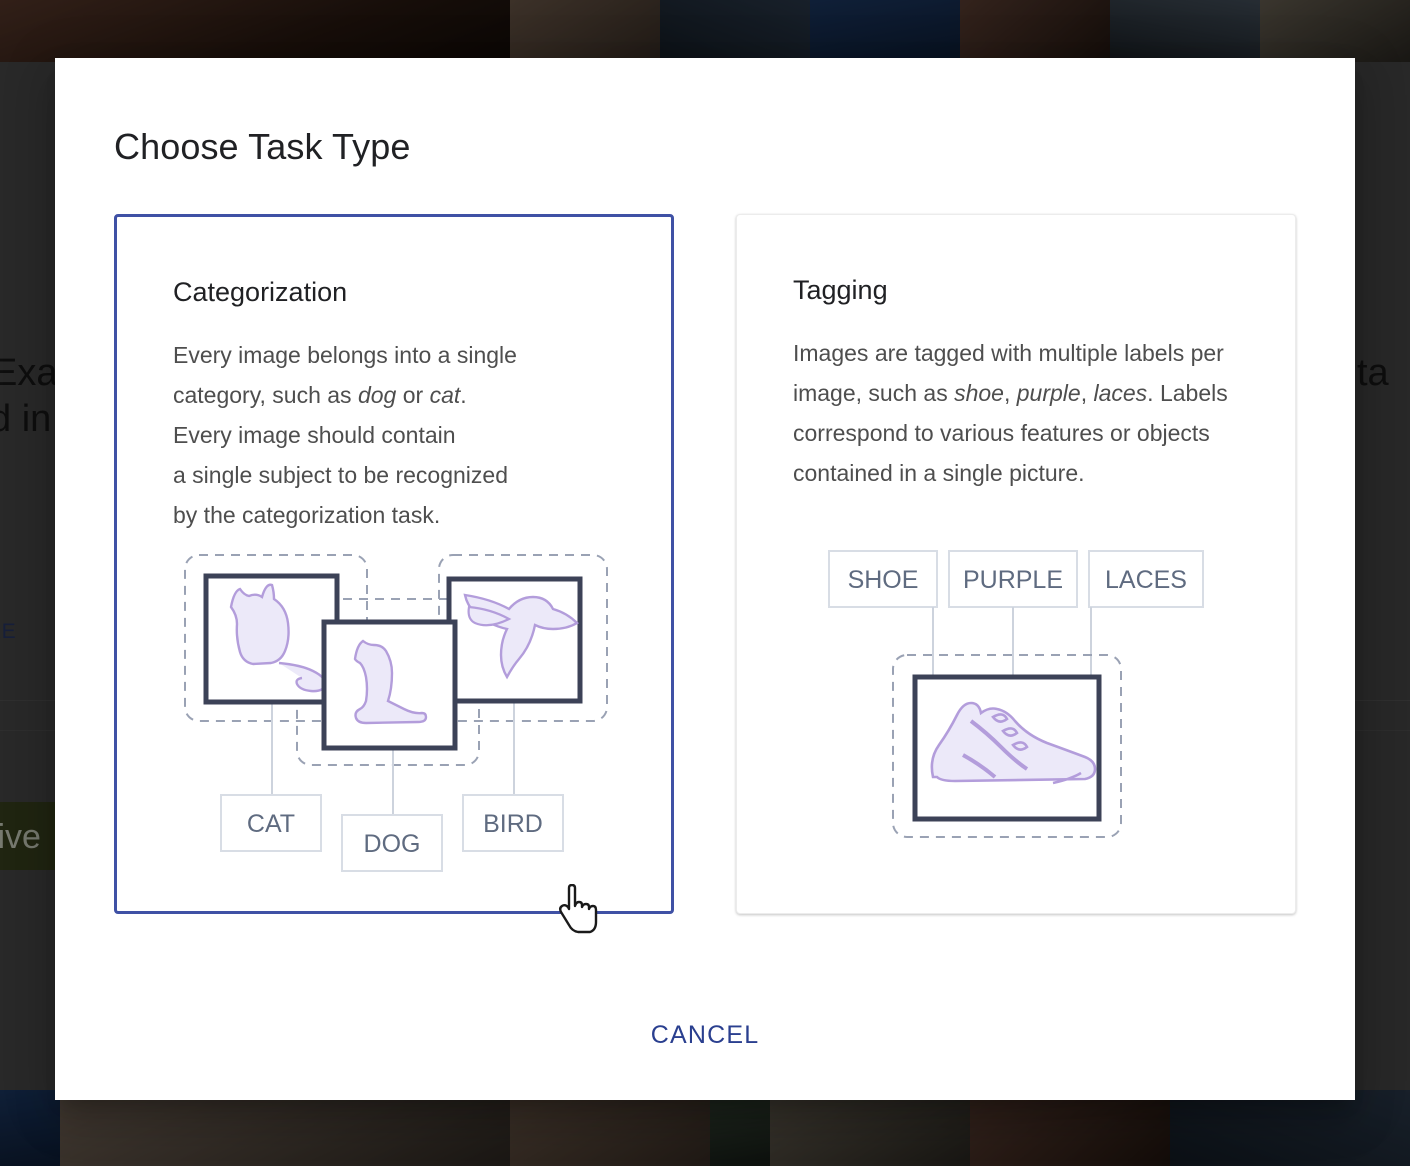 The image size is (1410, 1166). I want to click on tag-text-laces: LACES, so click(1146, 580).